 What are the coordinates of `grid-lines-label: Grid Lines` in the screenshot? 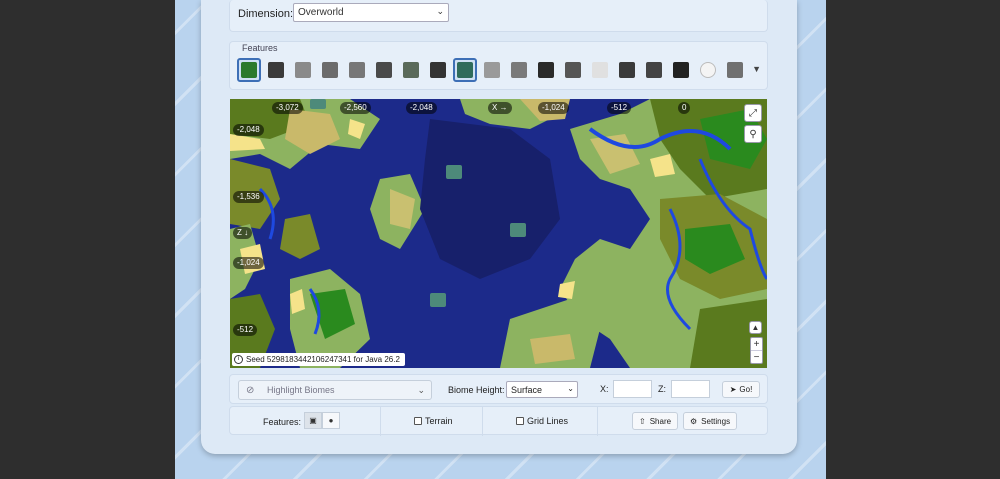 It's located at (548, 421).